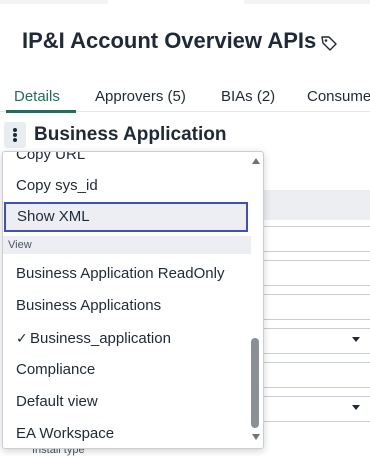 This screenshot has width=370, height=456. I want to click on menu-item-view-default: Default view, so click(127, 402).